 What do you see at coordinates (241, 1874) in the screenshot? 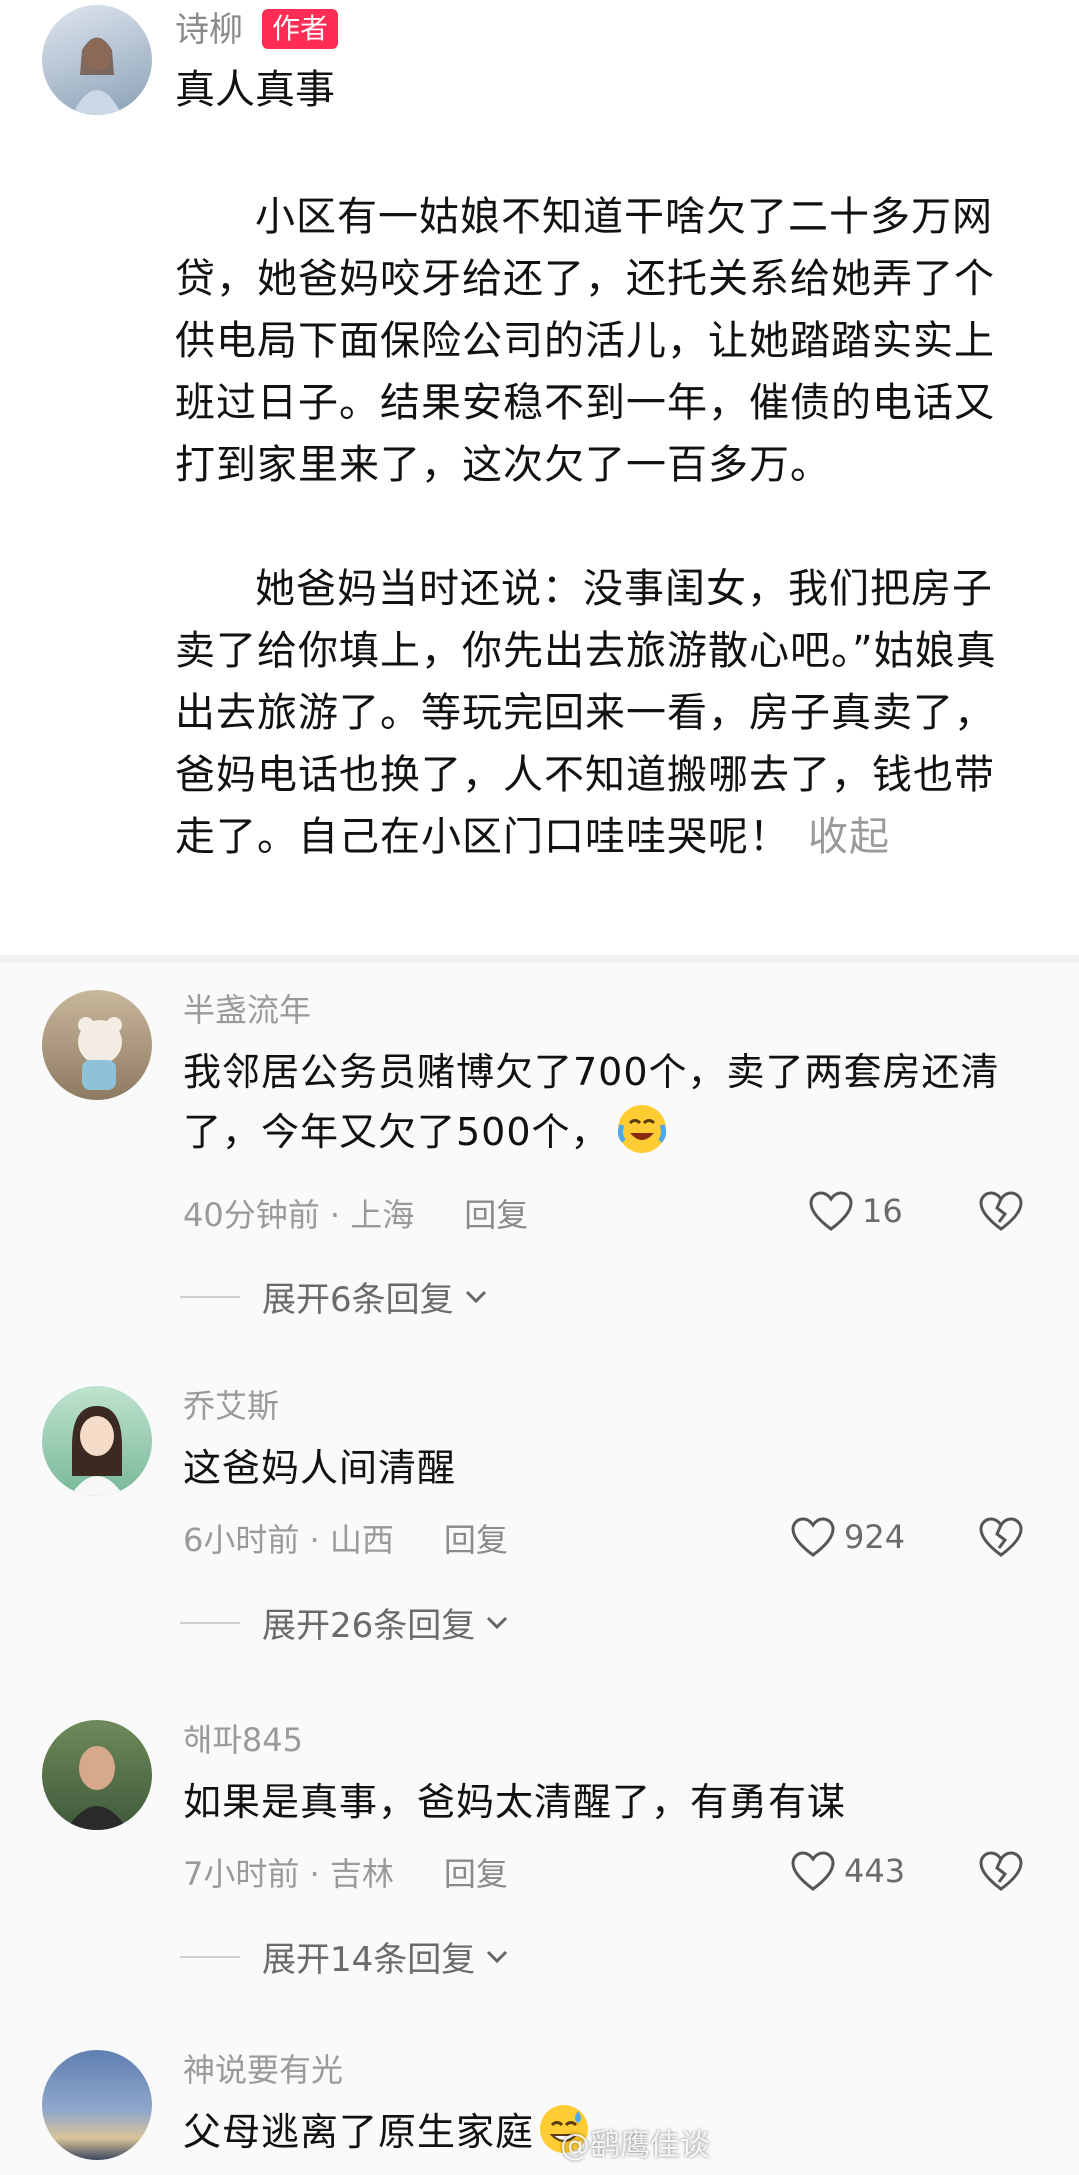
I see `comment-time: 7小时前` at bounding box center [241, 1874].